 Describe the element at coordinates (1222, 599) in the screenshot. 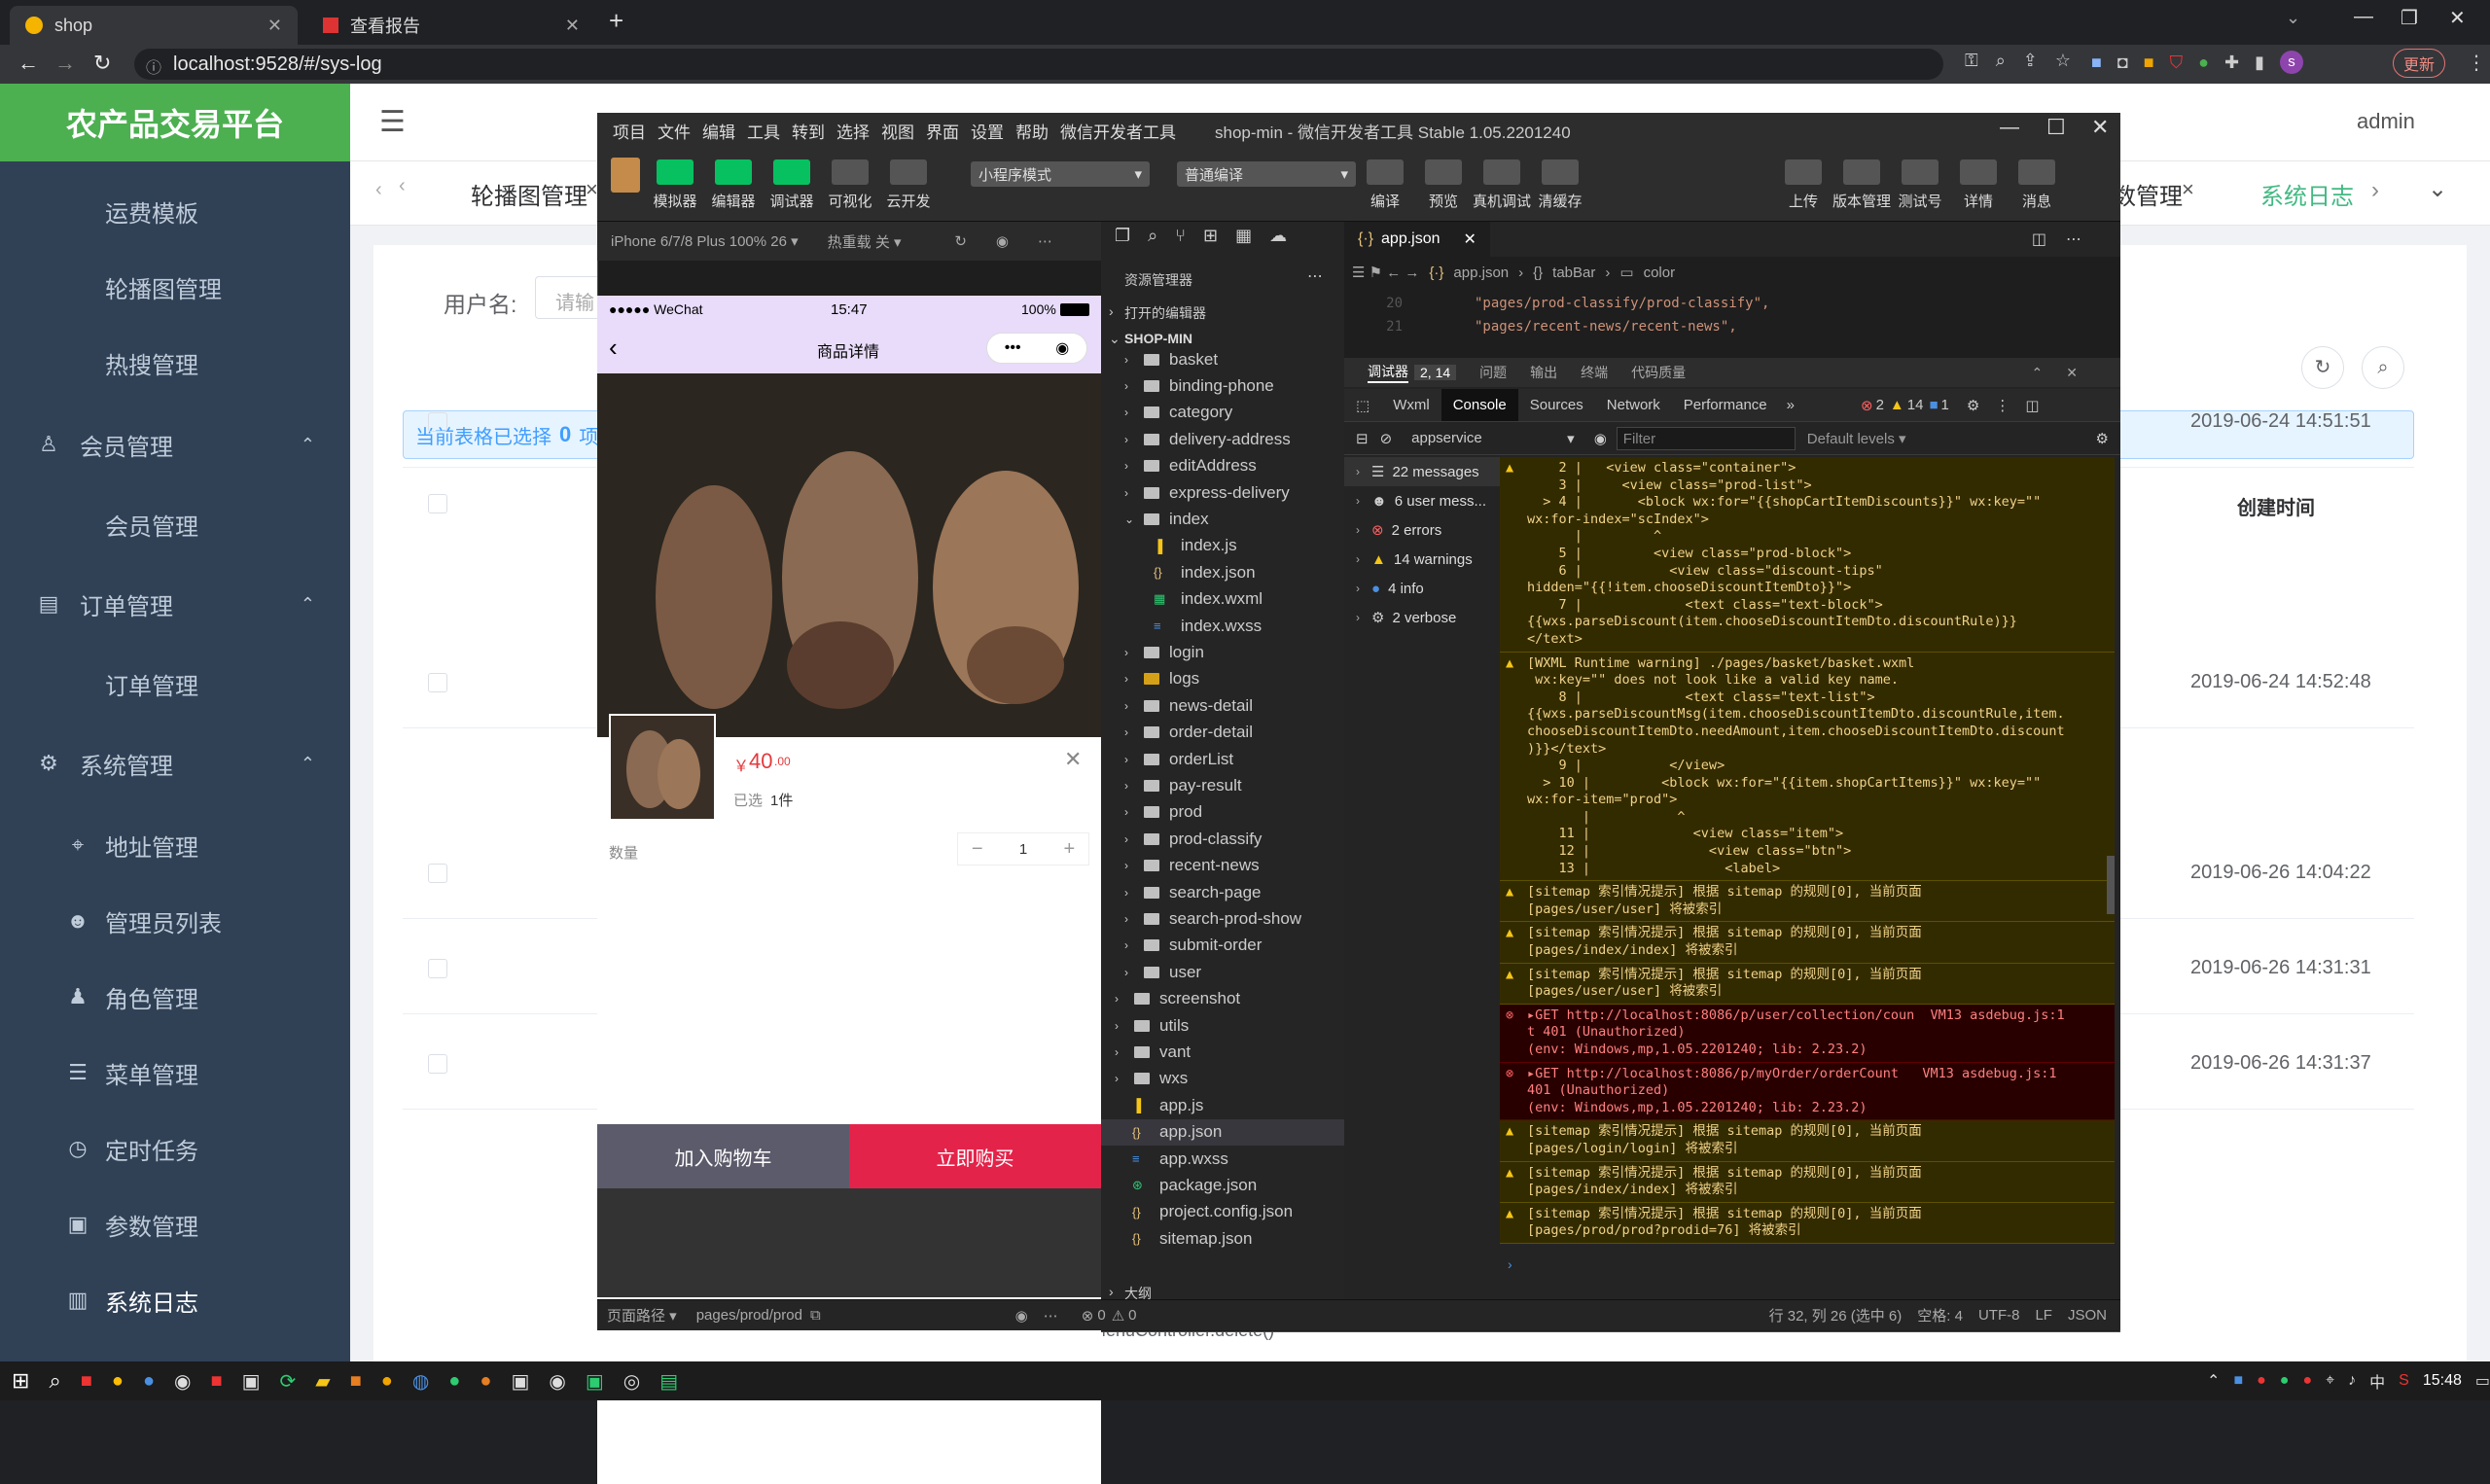

I see `file-tree-item: ▦ index.wxml` at that location.